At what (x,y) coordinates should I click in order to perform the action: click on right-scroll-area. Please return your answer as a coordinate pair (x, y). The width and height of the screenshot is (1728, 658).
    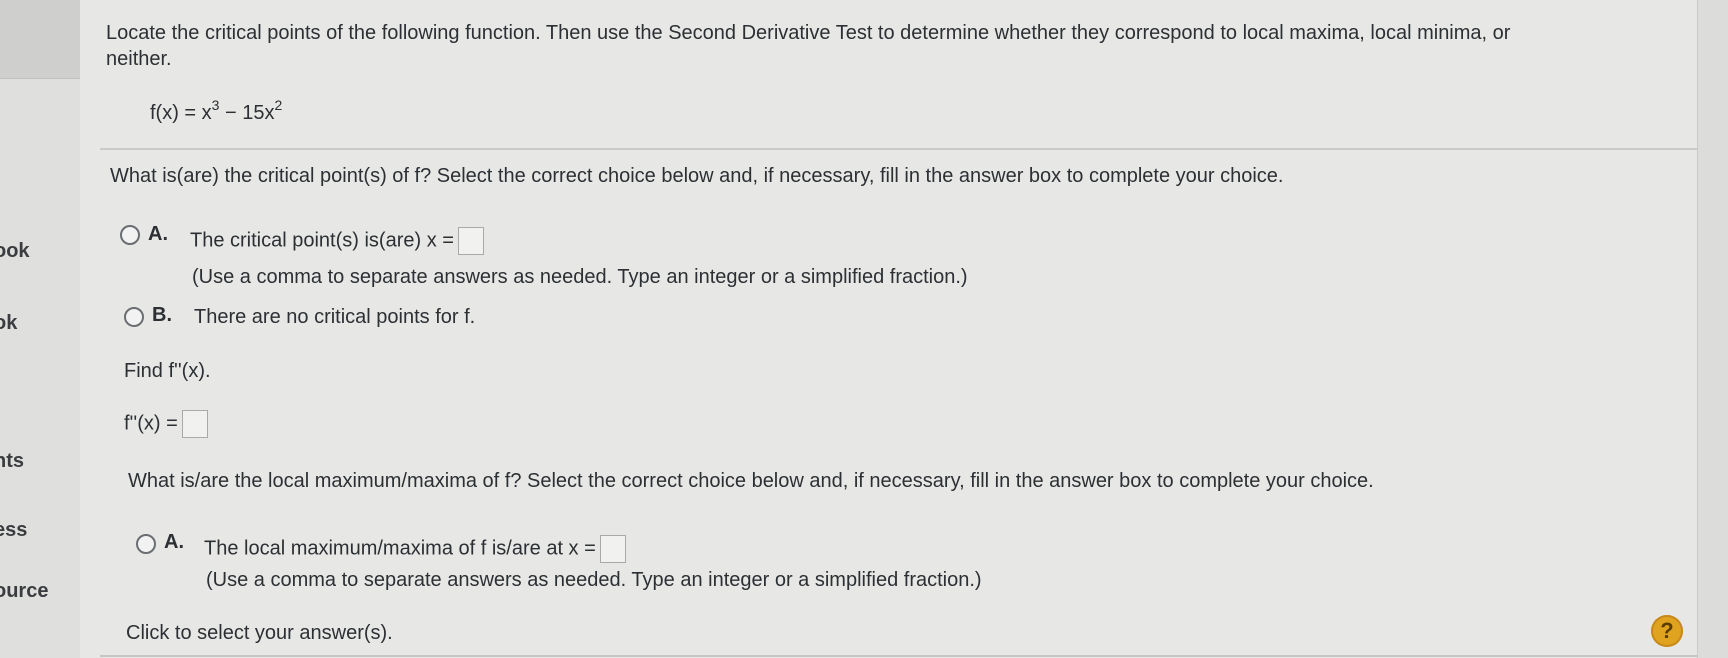
    Looking at the image, I should click on (1712, 329).